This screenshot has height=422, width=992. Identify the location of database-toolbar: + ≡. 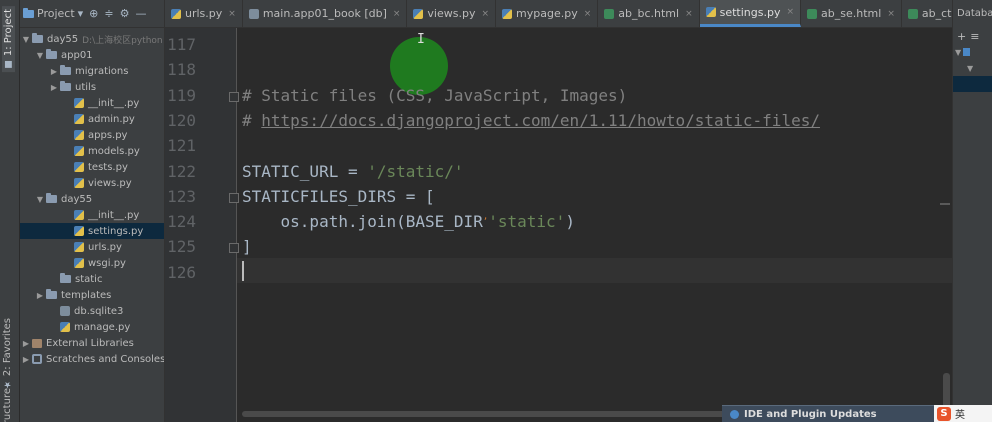
(972, 36).